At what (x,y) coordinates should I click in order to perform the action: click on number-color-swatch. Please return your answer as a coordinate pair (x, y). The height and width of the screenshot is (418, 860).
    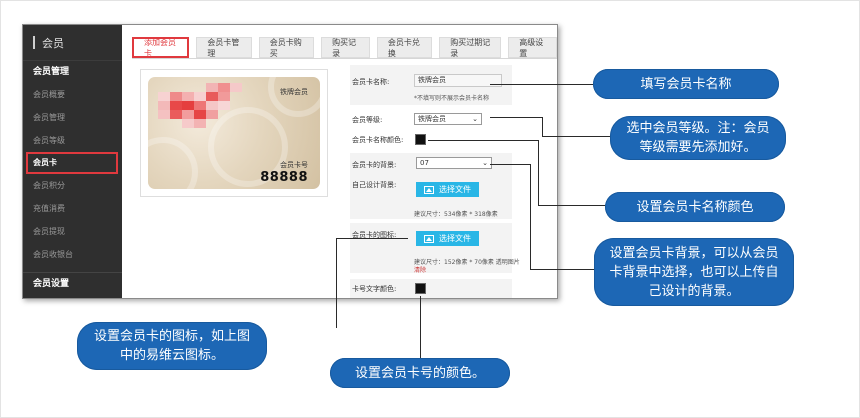
    Looking at the image, I should click on (420, 288).